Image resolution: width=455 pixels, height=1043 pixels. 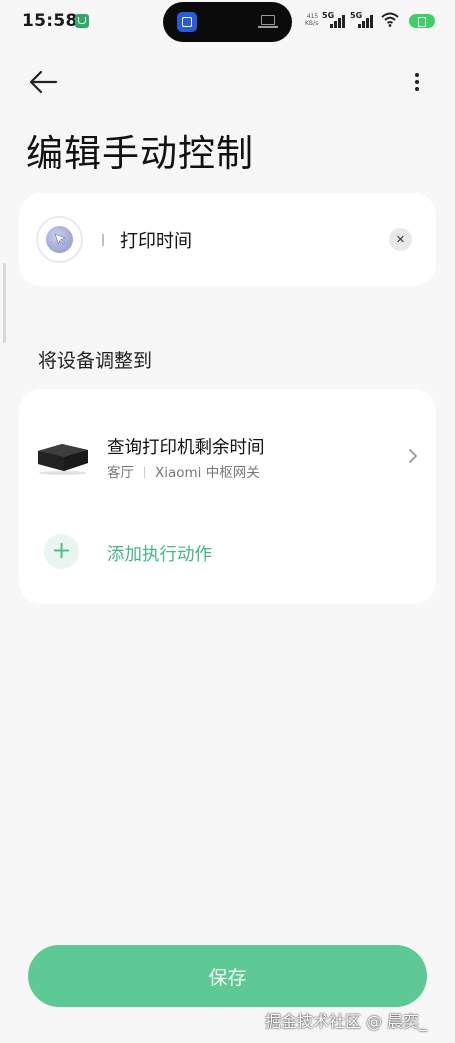 What do you see at coordinates (312, 23) in the screenshot?
I see `network-speed-unit: KB/s` at bounding box center [312, 23].